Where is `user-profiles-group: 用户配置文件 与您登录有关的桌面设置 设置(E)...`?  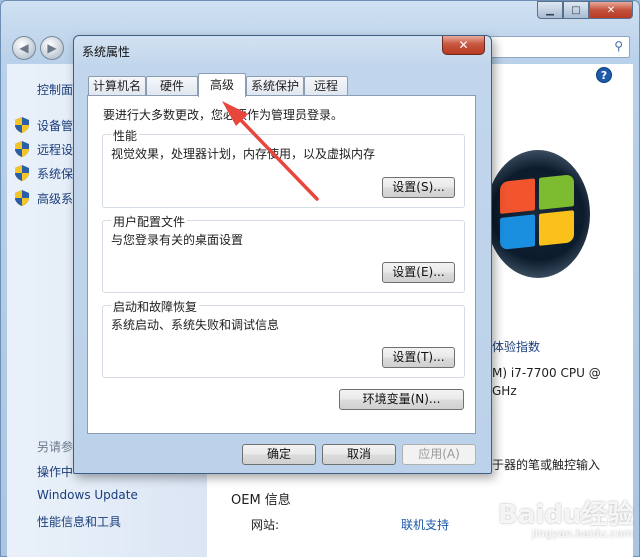 user-profiles-group: 用户配置文件 与您登录有关的桌面设置 设置(E)... is located at coordinates (283, 253).